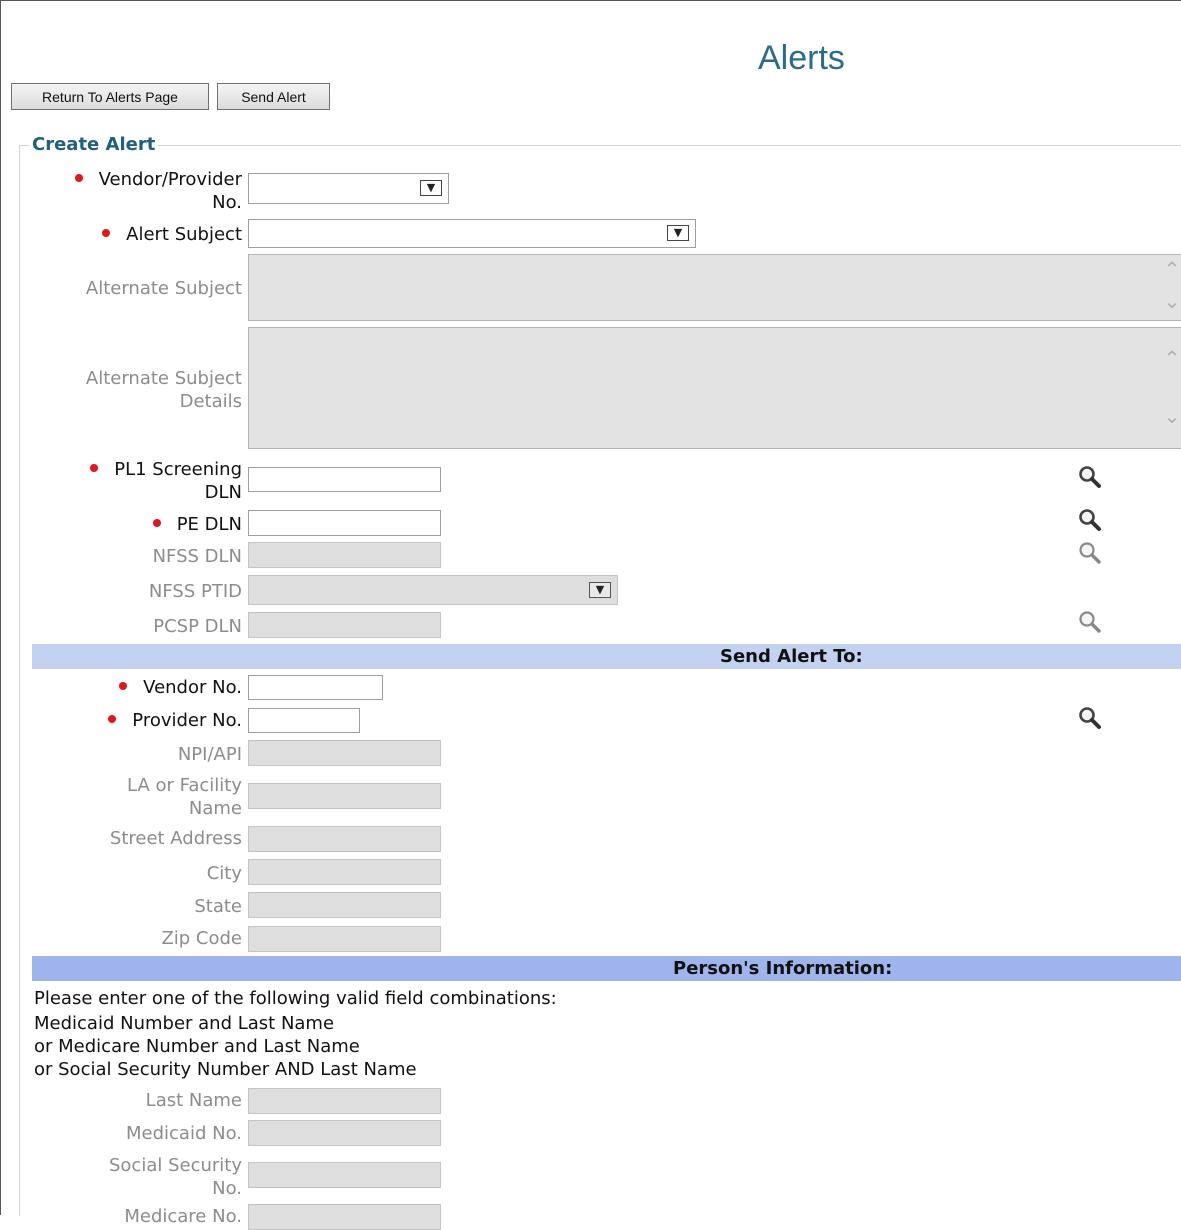  I want to click on vendor-provider-no-label: Vendor/Provider No., so click(158, 191).